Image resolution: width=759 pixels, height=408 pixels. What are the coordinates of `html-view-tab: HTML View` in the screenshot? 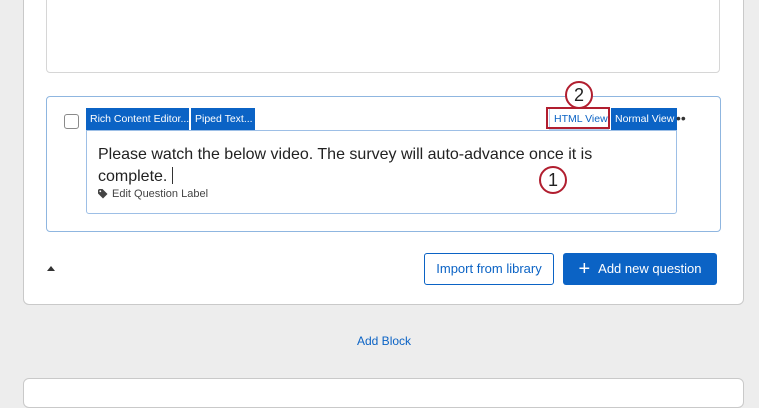 It's located at (579, 119).